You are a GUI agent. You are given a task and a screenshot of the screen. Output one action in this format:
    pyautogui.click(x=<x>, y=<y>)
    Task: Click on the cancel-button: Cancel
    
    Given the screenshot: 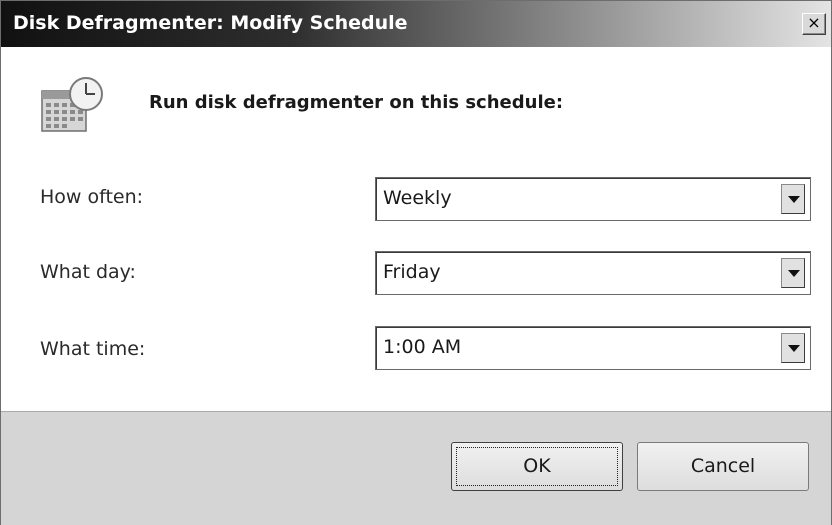 What is the action you would take?
    pyautogui.click(x=723, y=466)
    